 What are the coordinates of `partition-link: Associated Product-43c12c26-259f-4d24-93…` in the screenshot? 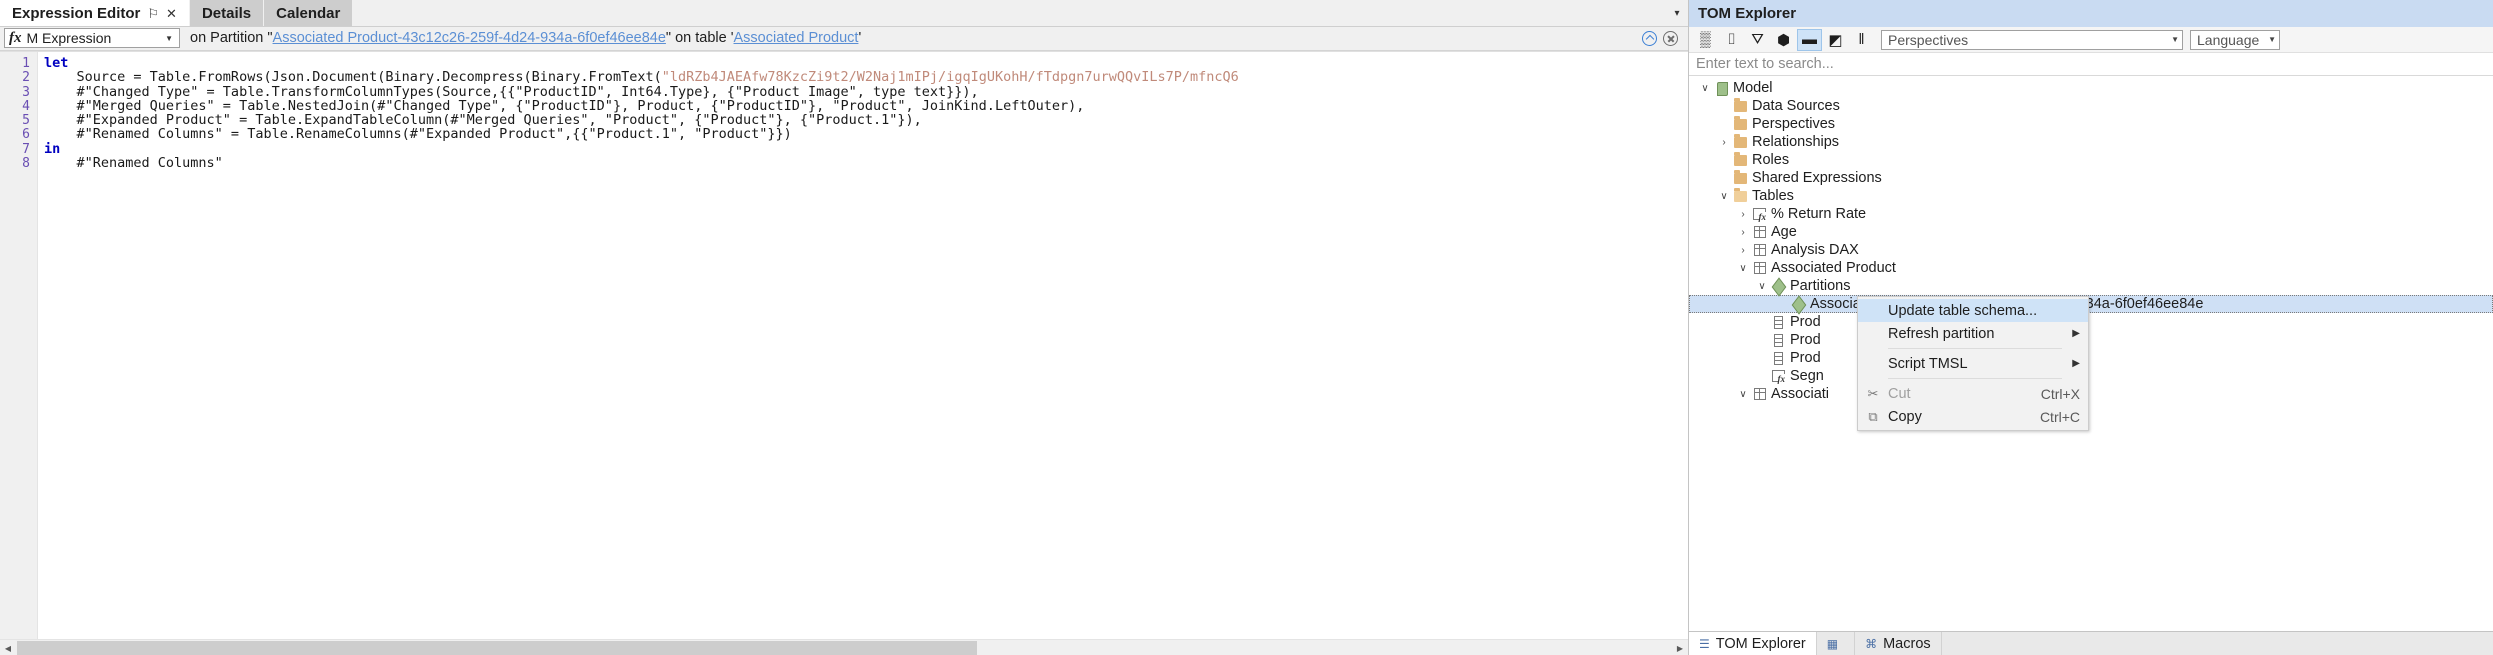 It's located at (469, 38).